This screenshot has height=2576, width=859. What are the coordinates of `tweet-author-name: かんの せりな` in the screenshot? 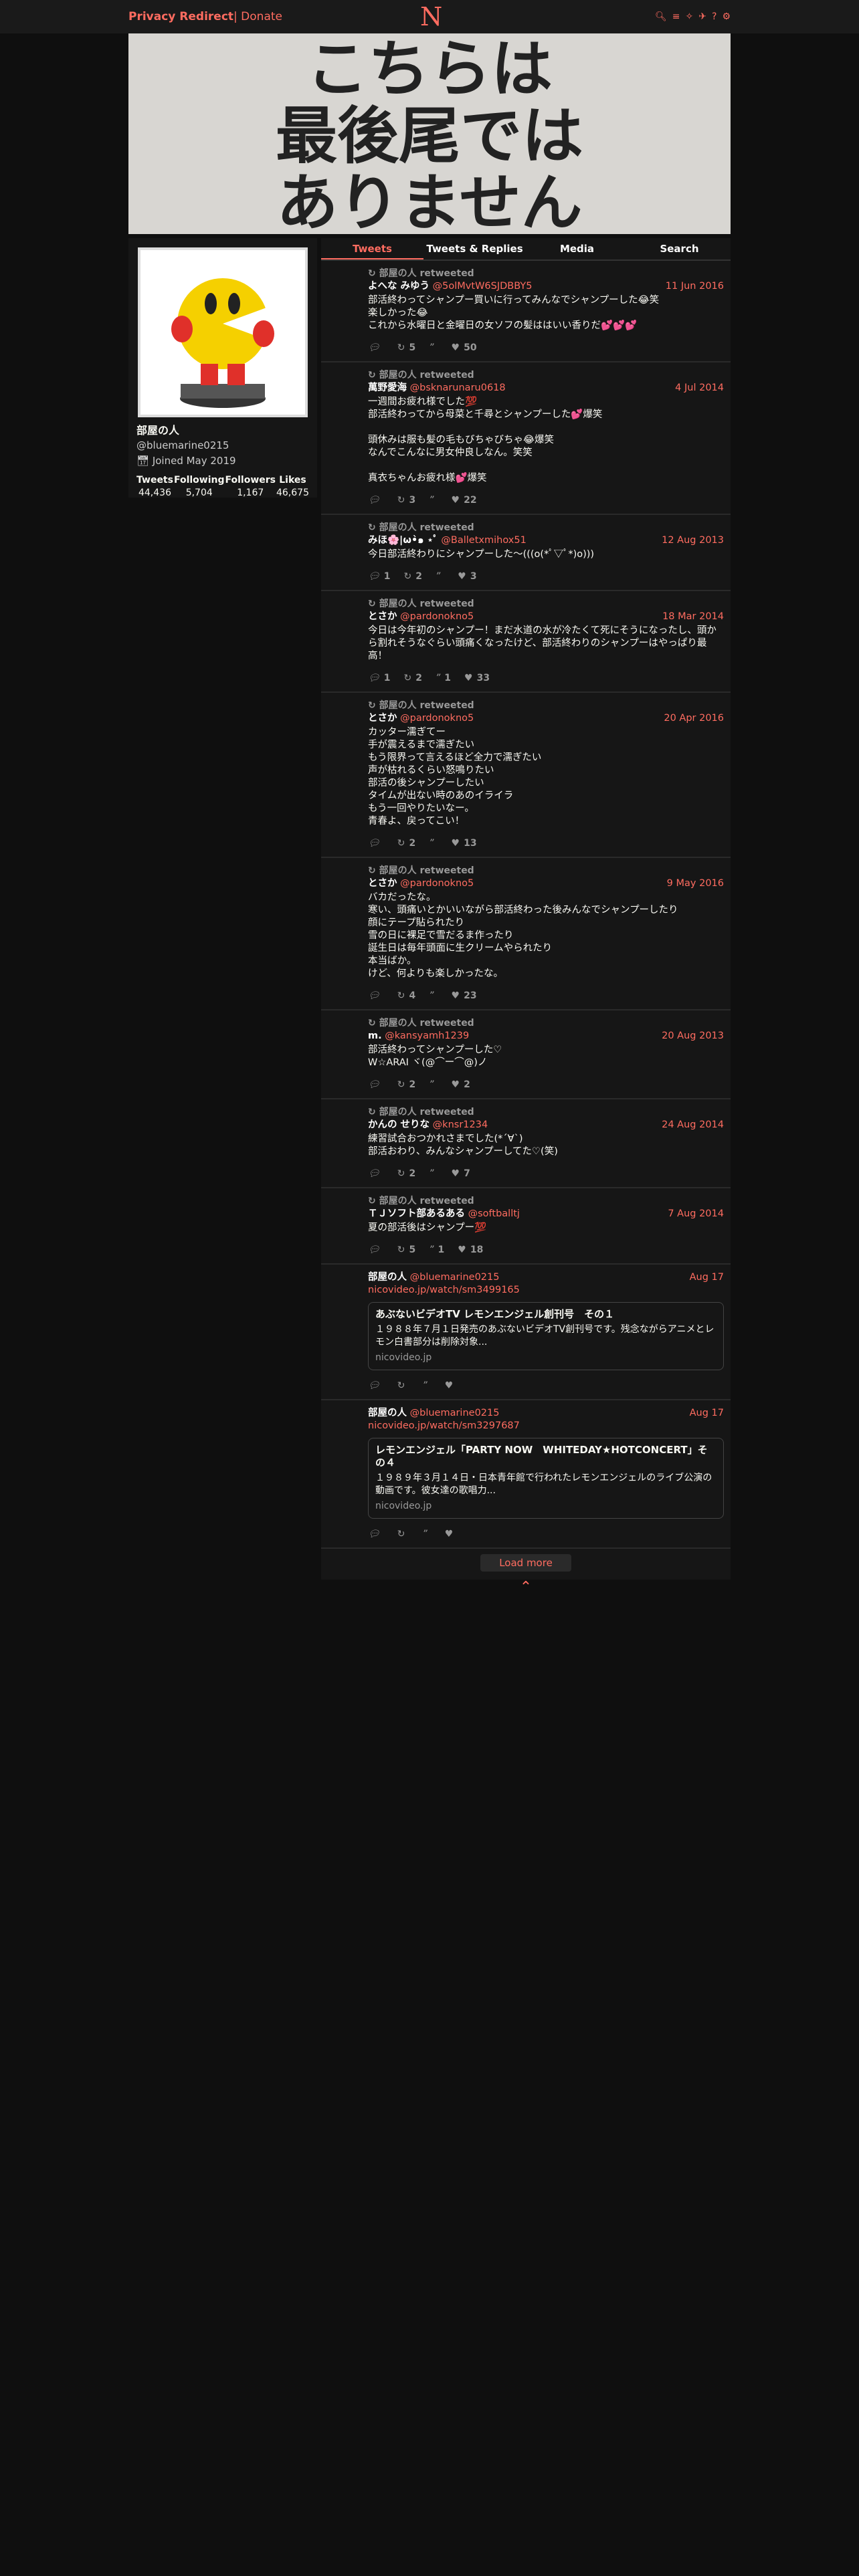 It's located at (399, 1124).